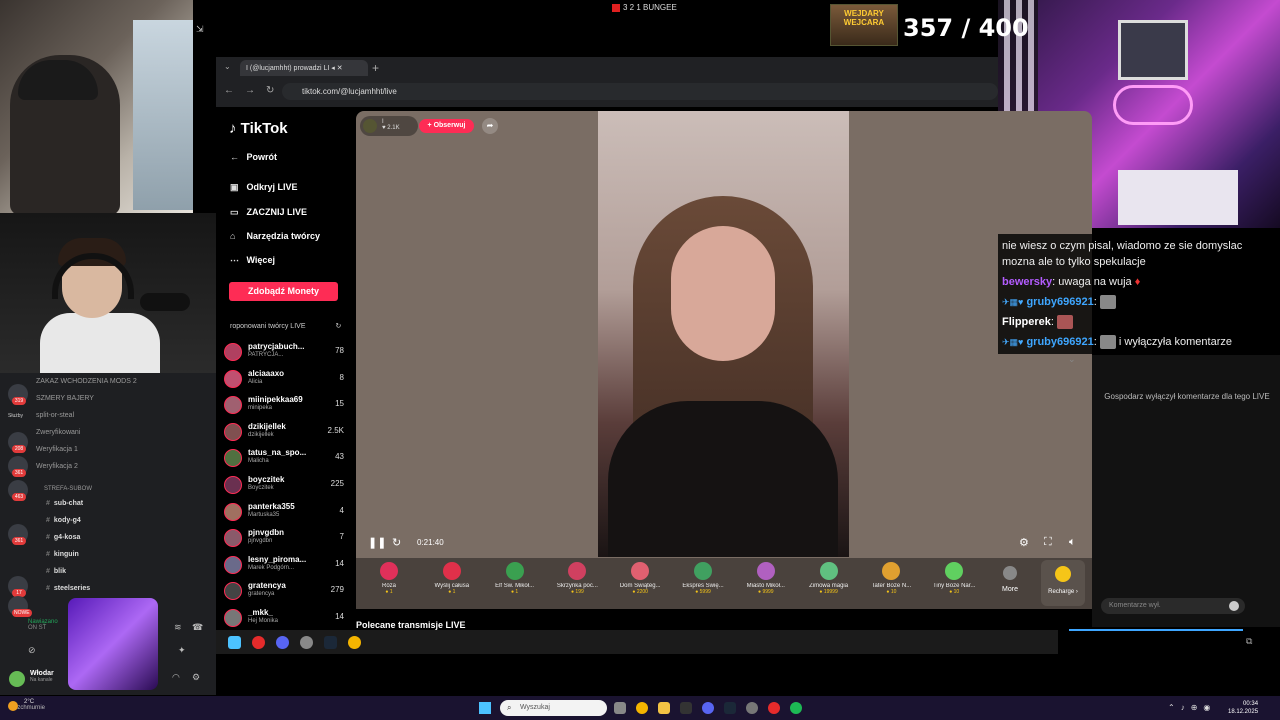 This screenshot has height=720, width=1280. Describe the element at coordinates (284, 380) in the screenshot. I see `creator-item: alciaaaxo Alicia 8` at that location.